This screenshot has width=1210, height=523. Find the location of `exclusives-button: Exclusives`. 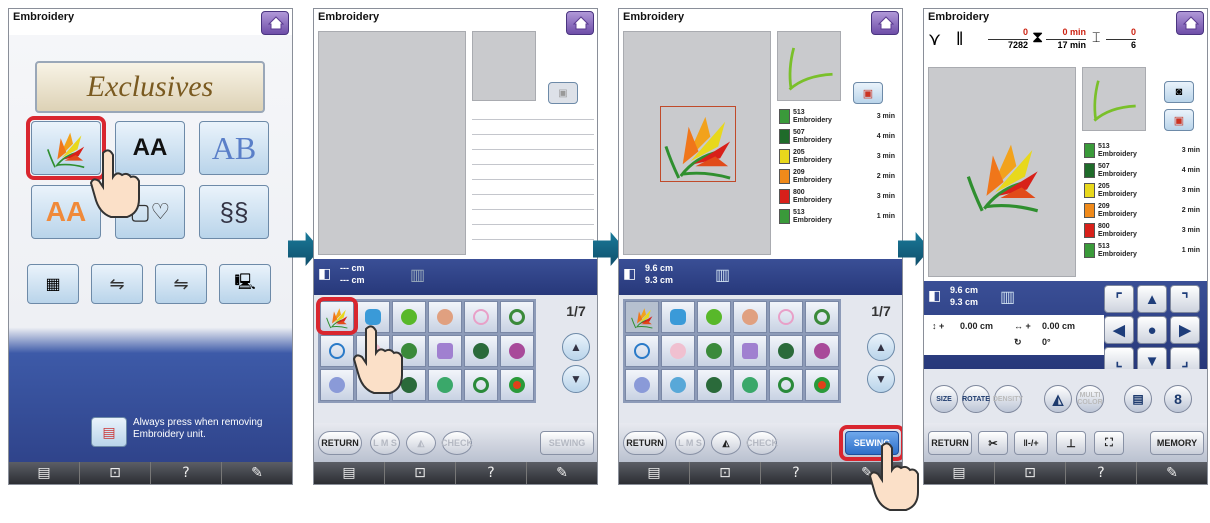

exclusives-button: Exclusives is located at coordinates (150, 87).